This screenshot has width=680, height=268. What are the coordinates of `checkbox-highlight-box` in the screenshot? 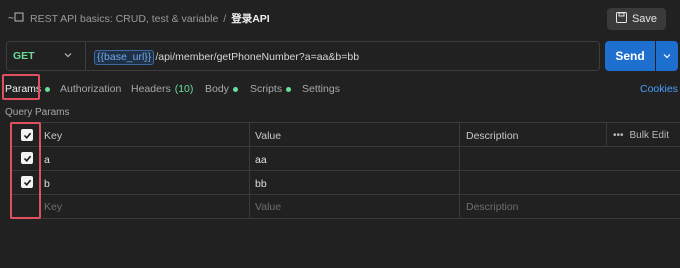 It's located at (25, 170).